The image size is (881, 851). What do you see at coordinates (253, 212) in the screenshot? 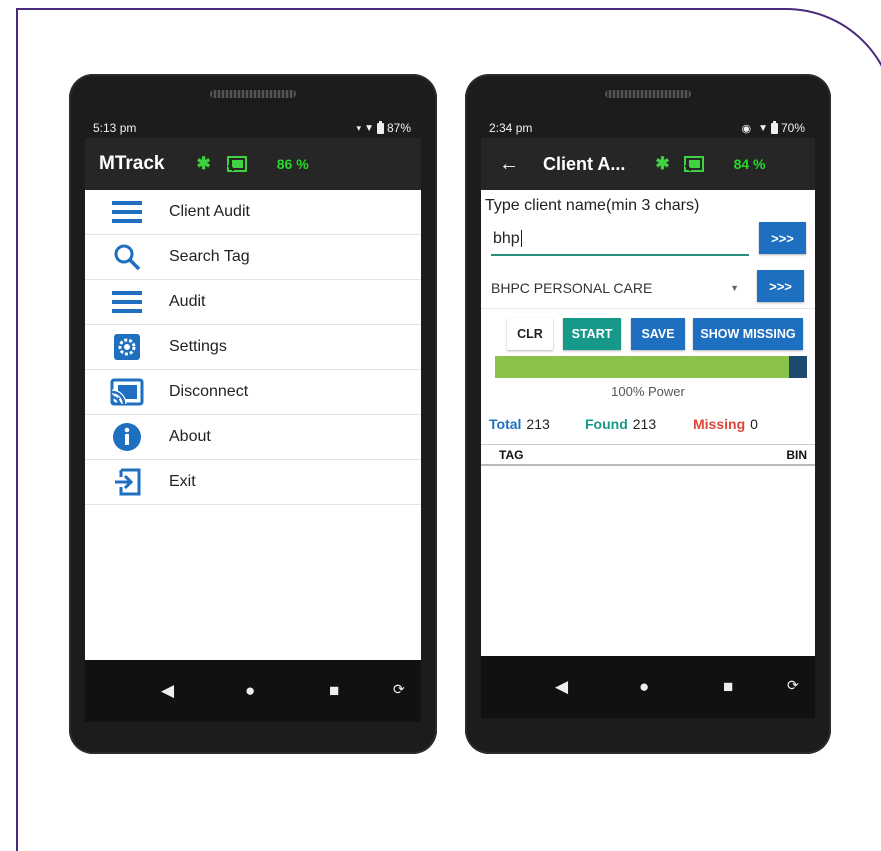
I see `menu-item-client-audit: Client Audit` at bounding box center [253, 212].